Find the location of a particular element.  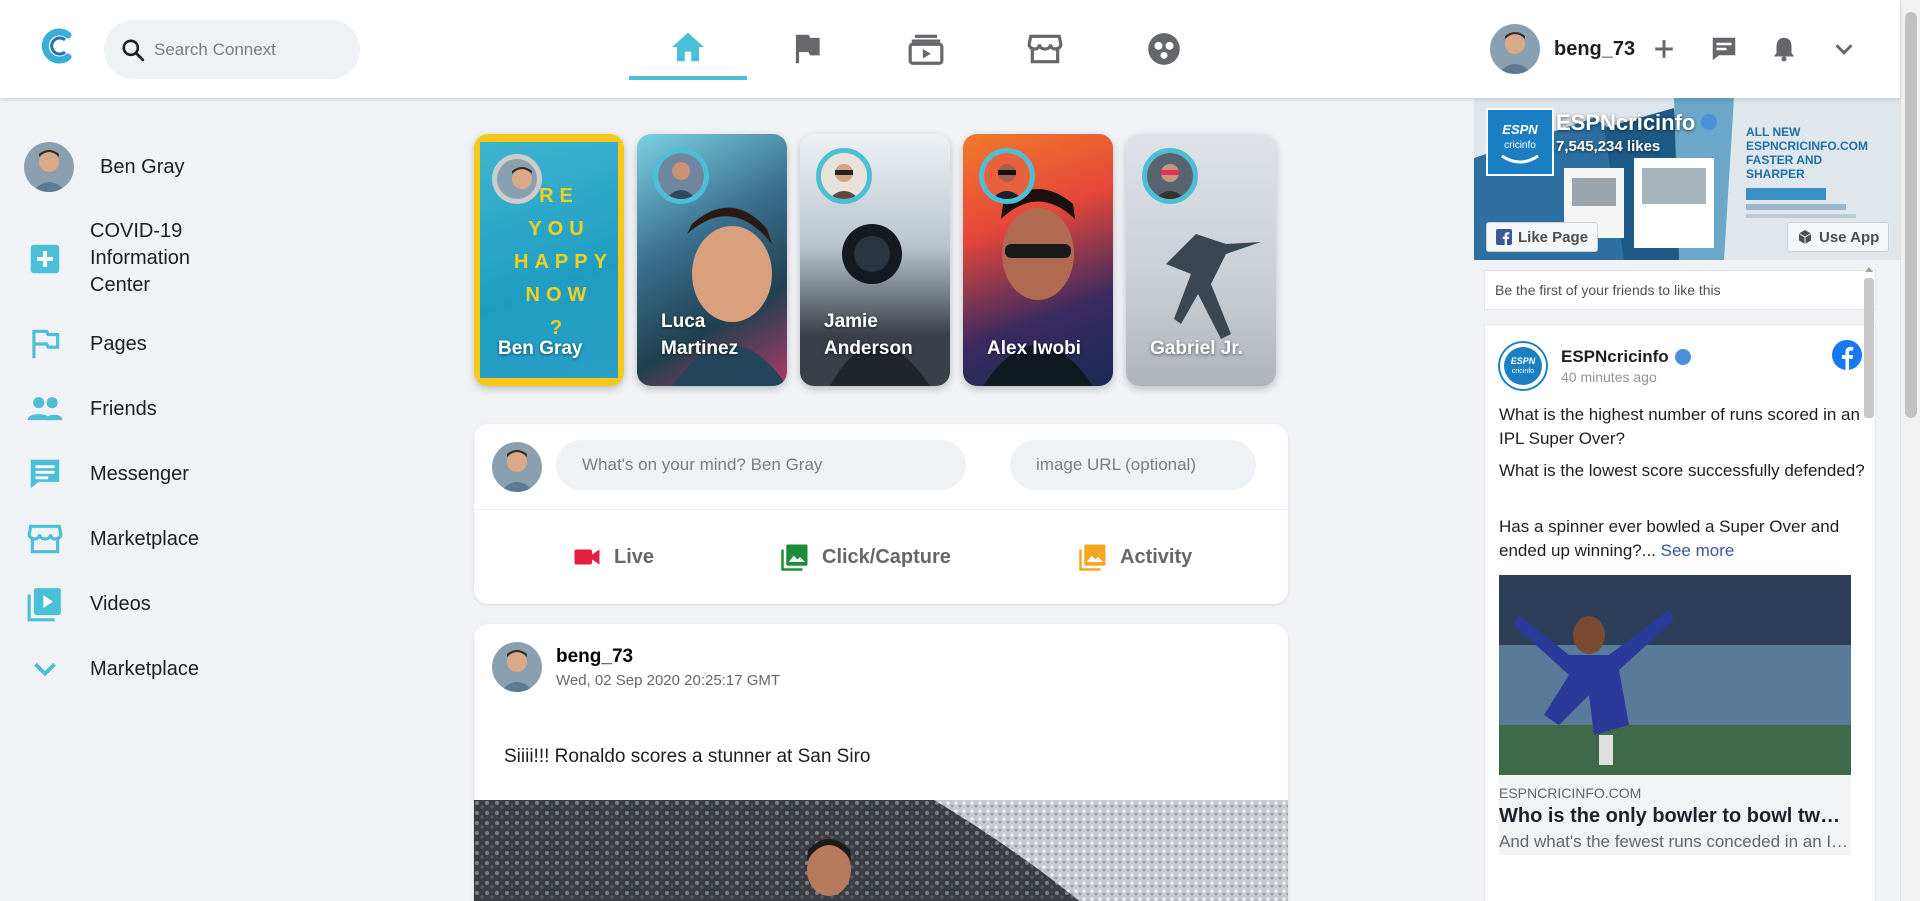

story-card: RE YOU HAPPY NOW ? Ben Gray is located at coordinates (549, 260).